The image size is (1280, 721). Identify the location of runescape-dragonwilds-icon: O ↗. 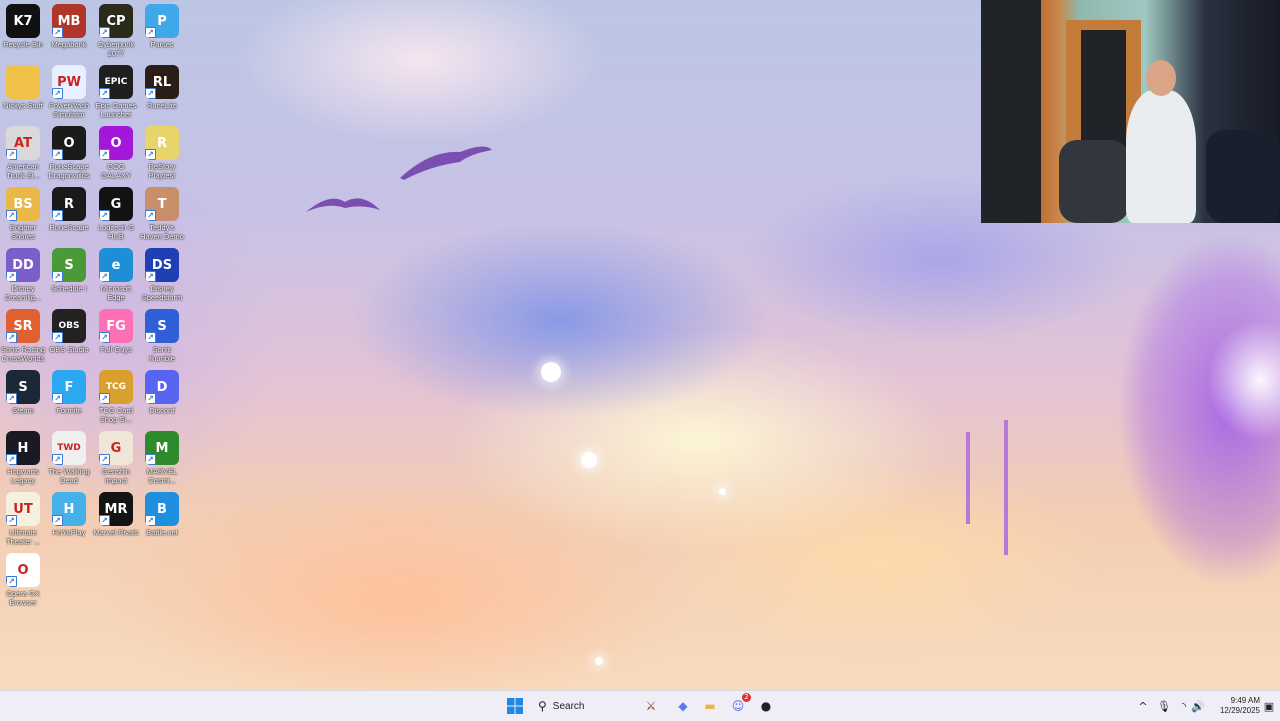
(69, 143).